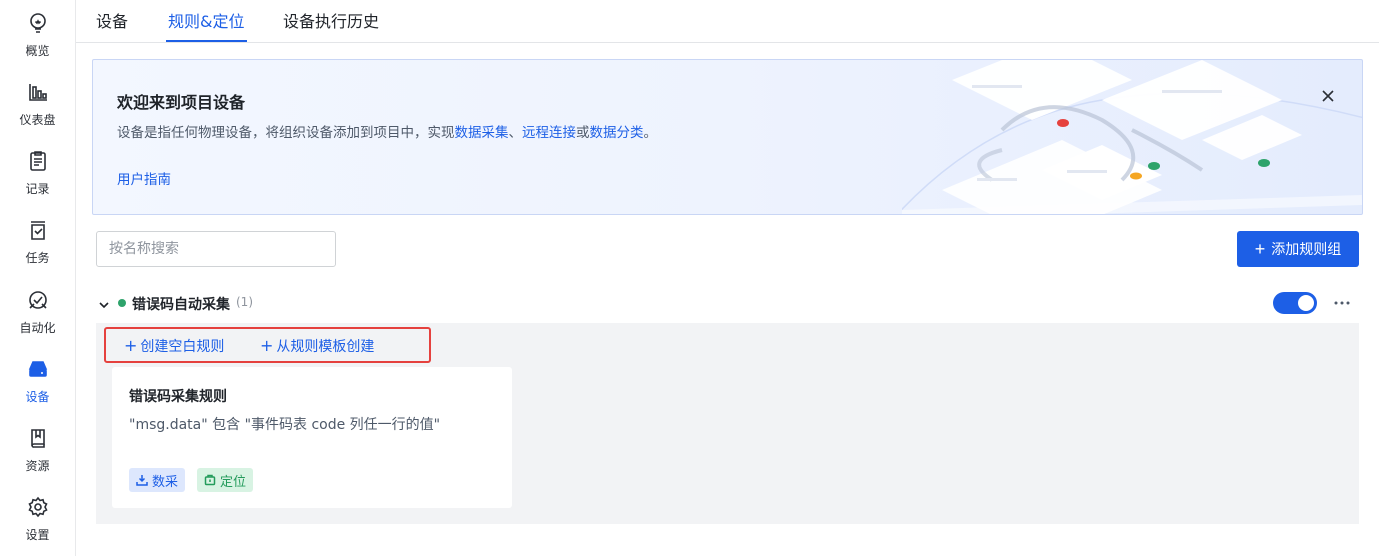 This screenshot has height=556, width=1379. I want to click on toggle-knob, so click(1306, 303).